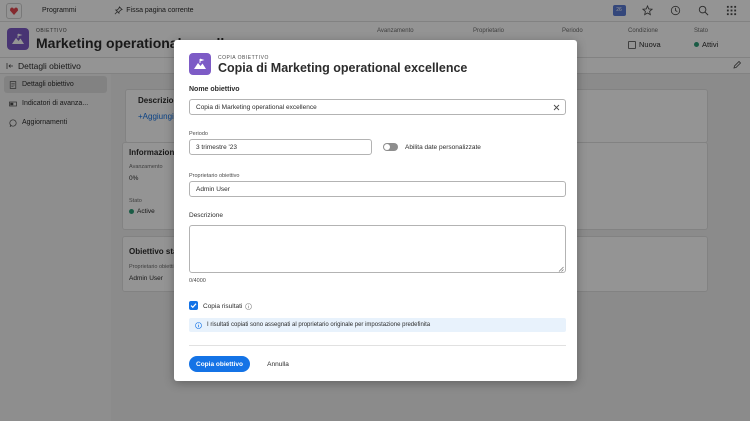 The width and height of the screenshot is (750, 421). What do you see at coordinates (377, 249) in the screenshot?
I see `description-textarea` at bounding box center [377, 249].